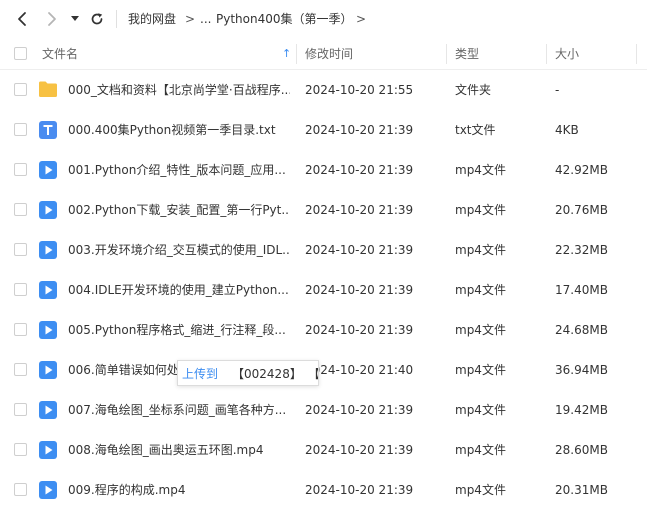  I want to click on file-size: 22.32MB, so click(581, 250).